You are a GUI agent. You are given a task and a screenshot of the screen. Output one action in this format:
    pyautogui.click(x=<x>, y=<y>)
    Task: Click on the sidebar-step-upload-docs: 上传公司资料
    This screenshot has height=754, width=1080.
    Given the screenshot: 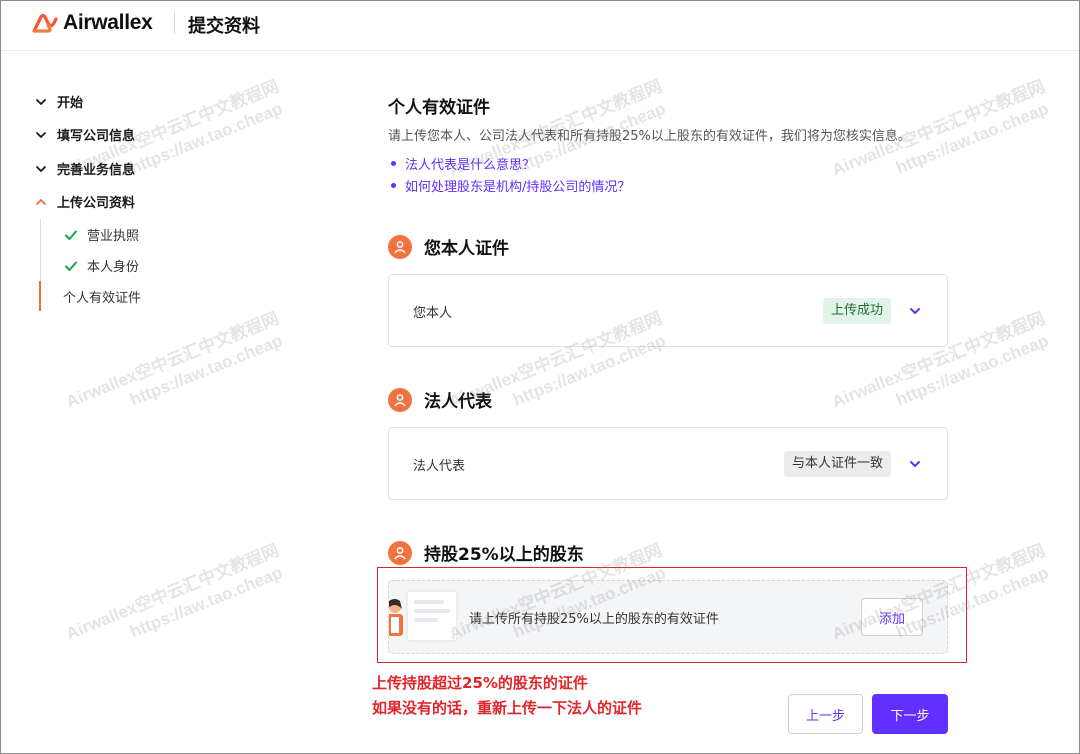 What is the action you would take?
    pyautogui.click(x=84, y=201)
    